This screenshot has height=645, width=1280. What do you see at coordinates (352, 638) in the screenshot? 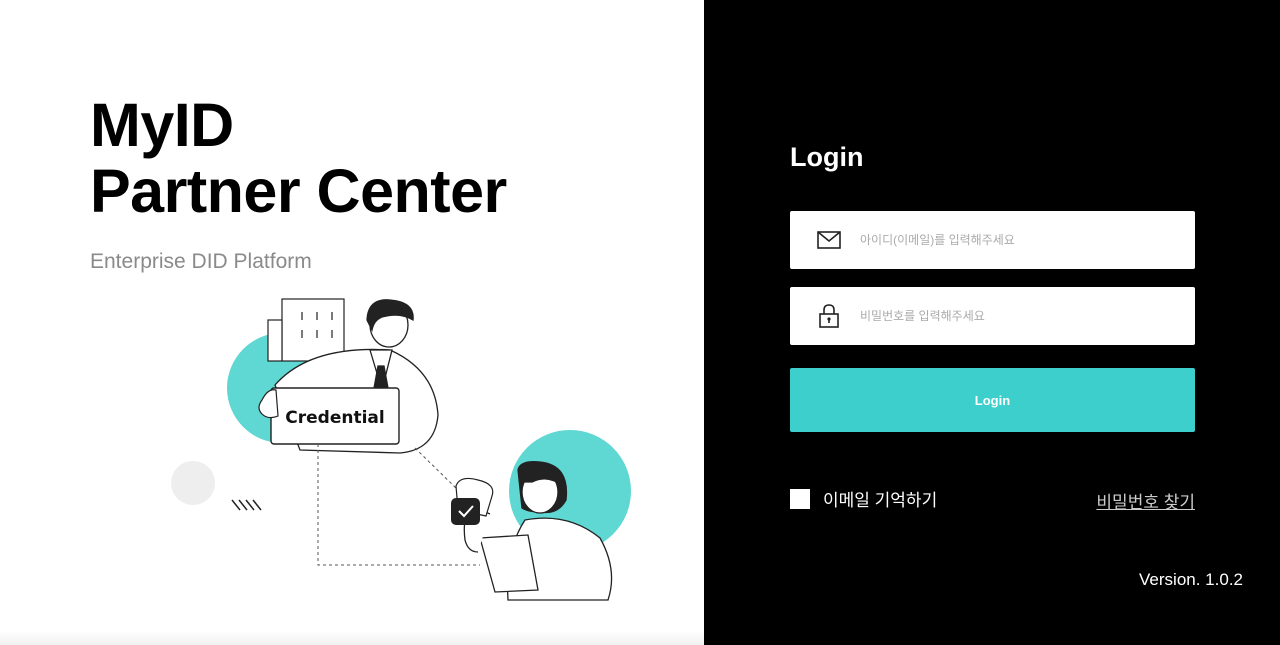
I see `panel-shadow` at bounding box center [352, 638].